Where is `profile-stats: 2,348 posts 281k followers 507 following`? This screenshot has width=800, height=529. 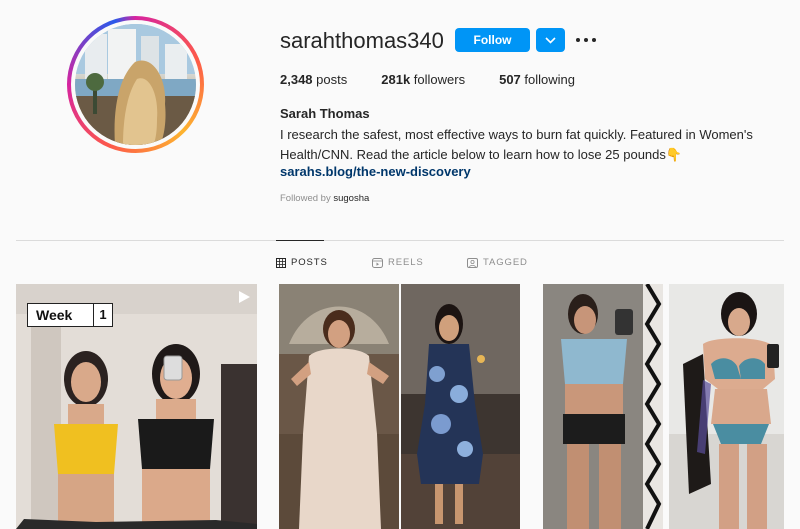 profile-stats: 2,348 posts 281k followers 507 following is located at coordinates (444, 79).